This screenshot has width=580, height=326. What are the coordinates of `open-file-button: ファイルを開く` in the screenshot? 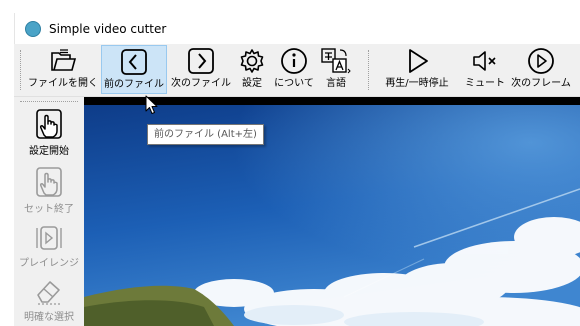 It's located at (63, 69).